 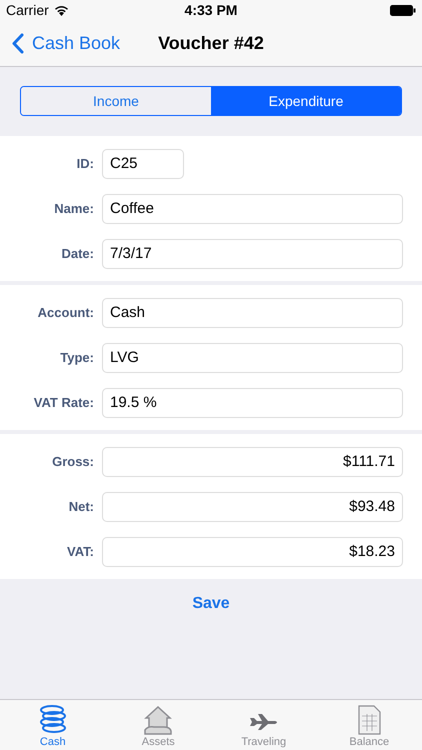 What do you see at coordinates (211, 43) in the screenshot?
I see `nav-title: Voucher #42` at bounding box center [211, 43].